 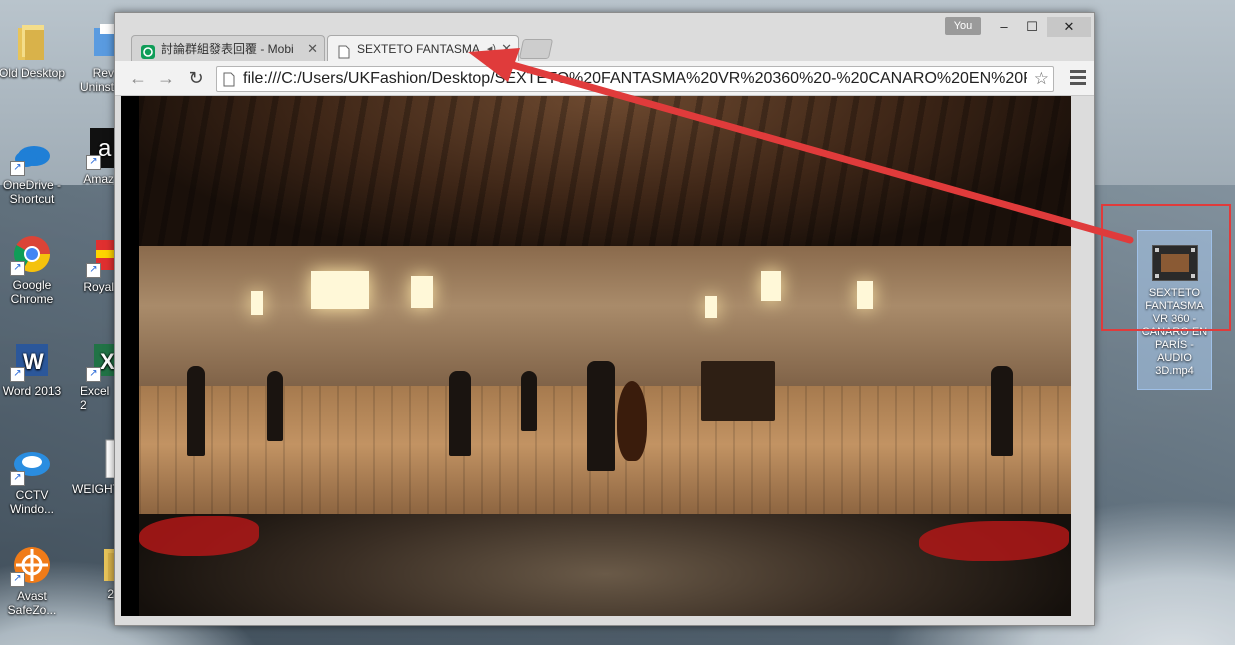 I want to click on svg-text: X, so click(x=107, y=361).